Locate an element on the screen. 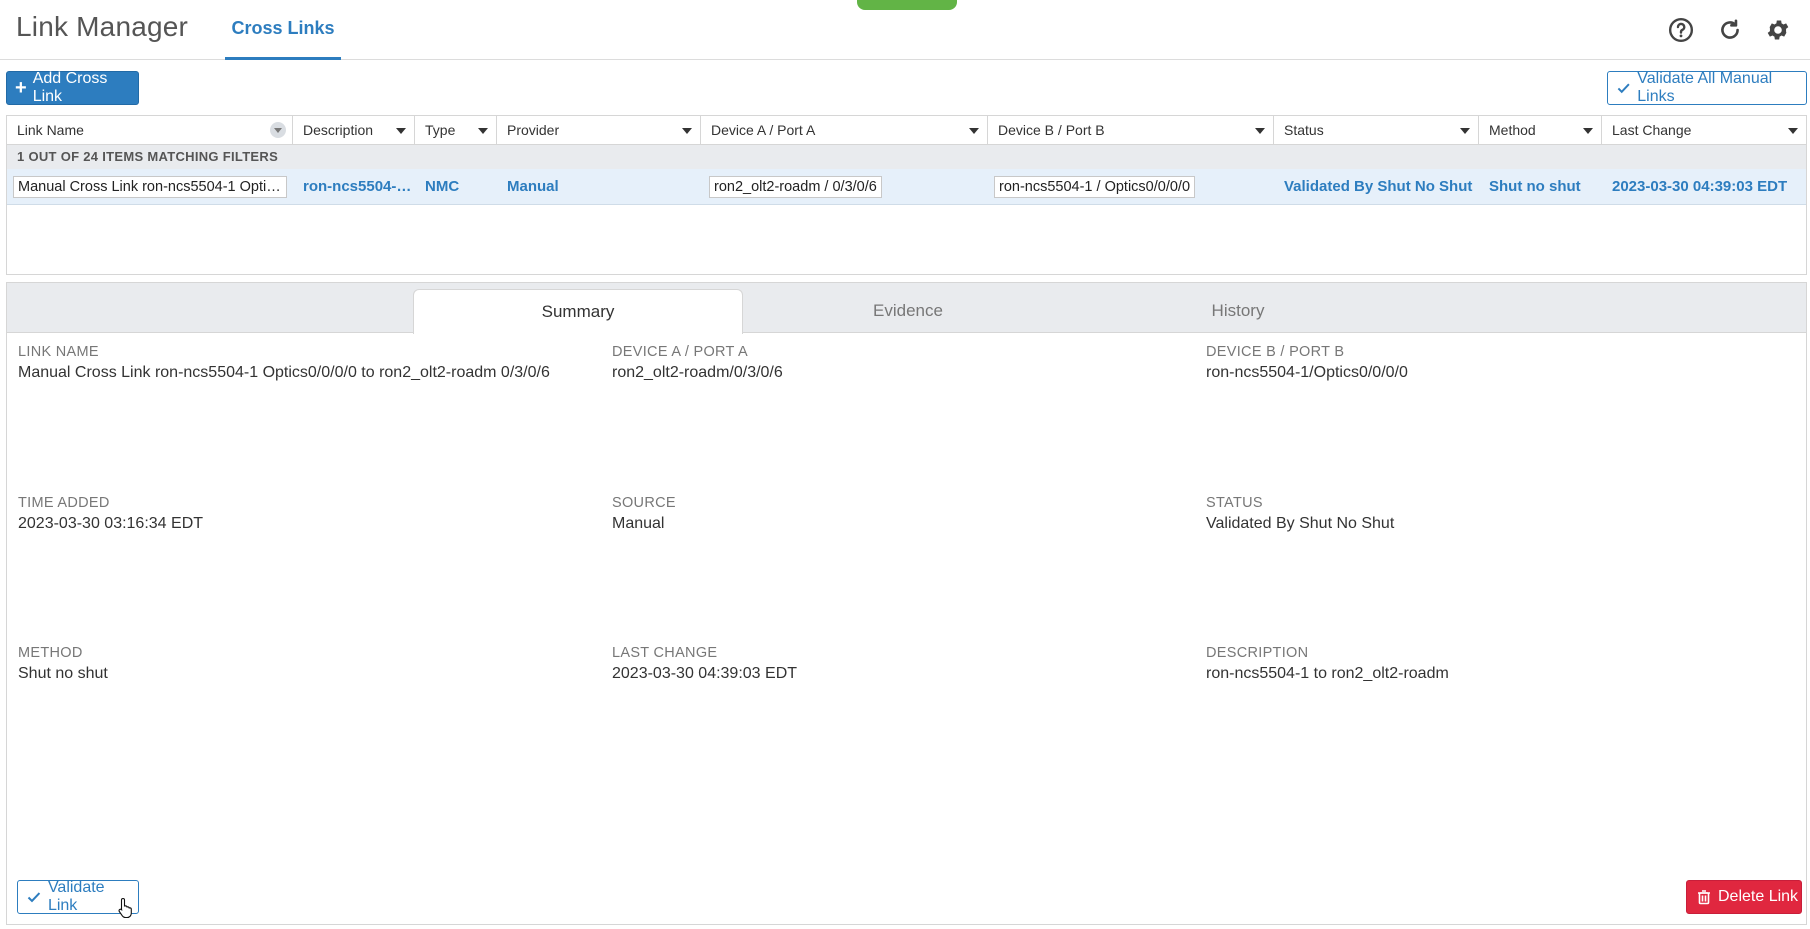 Image resolution: width=1810 pixels, height=929 pixels. cell-device-b: ron-ncs5504-1 / Optics0/0/0/0 is located at coordinates (1131, 187).